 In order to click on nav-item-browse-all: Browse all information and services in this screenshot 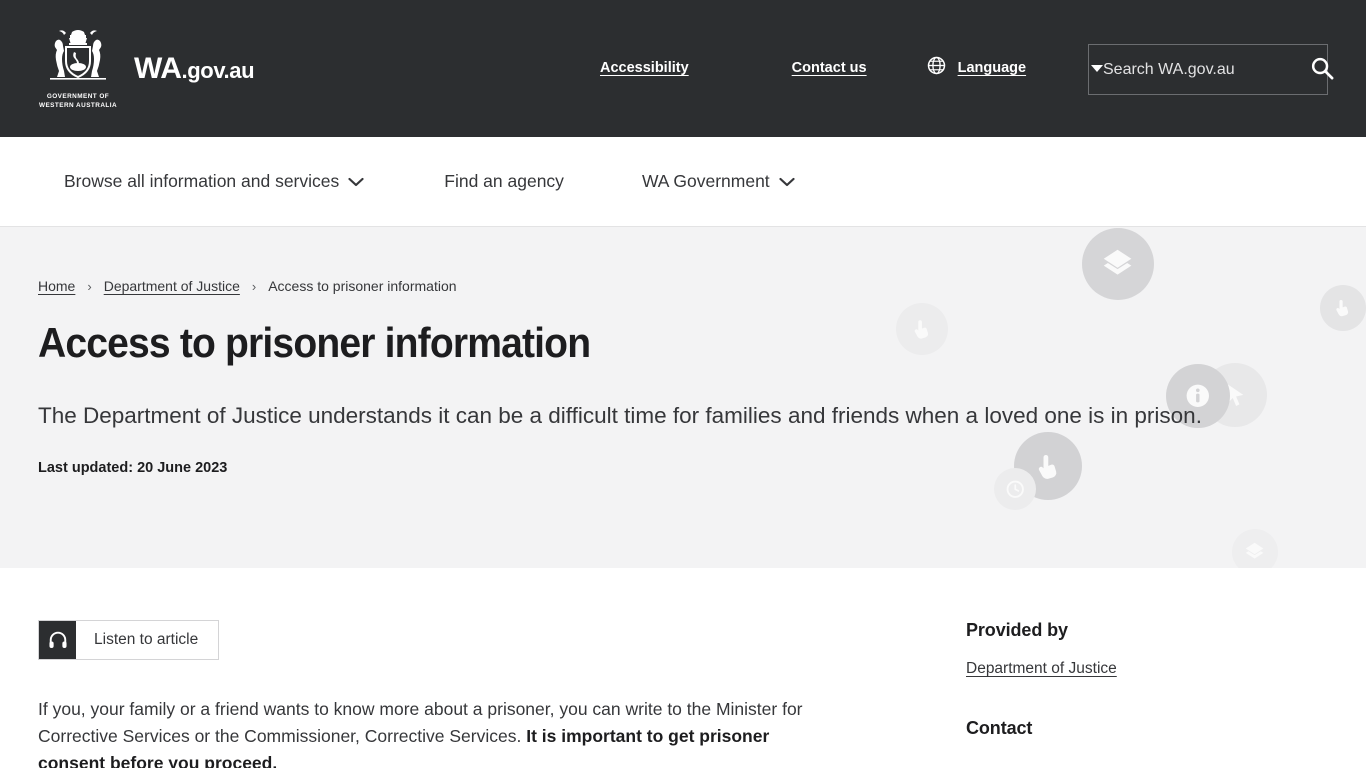, I will do `click(214, 181)`.